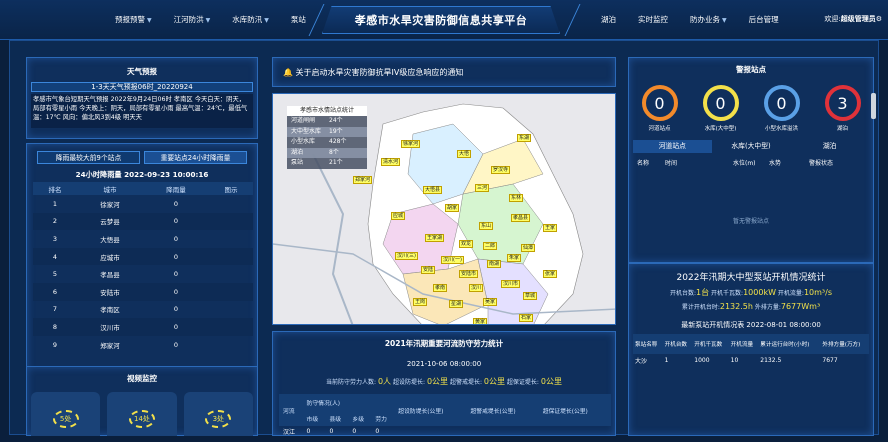 The image size is (888, 442). Describe the element at coordinates (521, 218) in the screenshot. I see `map-station-label: 孝昌县` at that location.